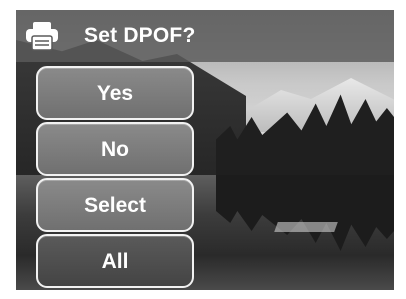 The width and height of the screenshot is (406, 299). I want to click on no-button: No, so click(115, 149).